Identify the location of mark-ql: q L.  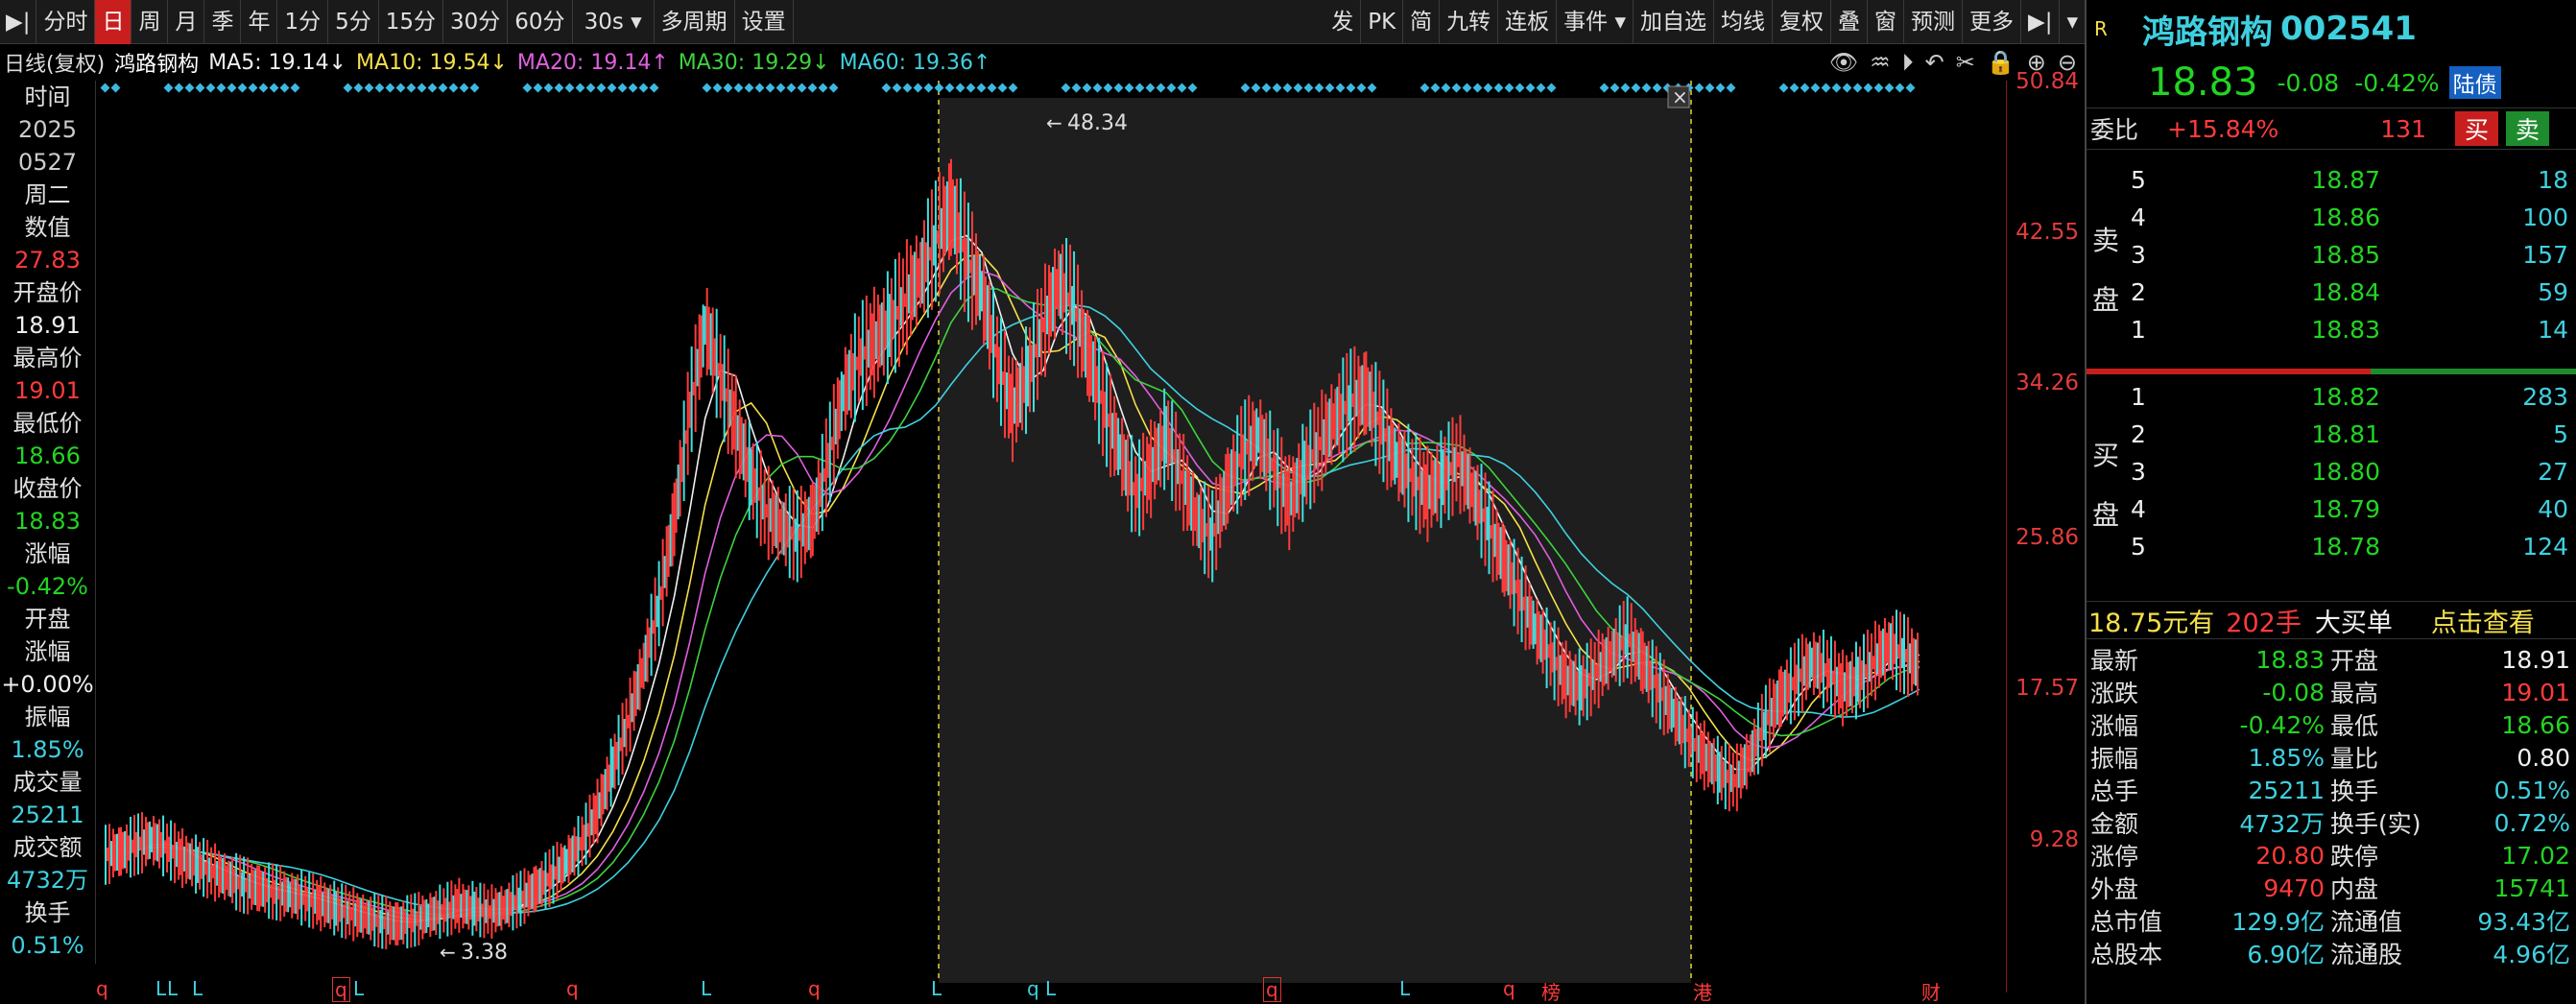
(1041, 988).